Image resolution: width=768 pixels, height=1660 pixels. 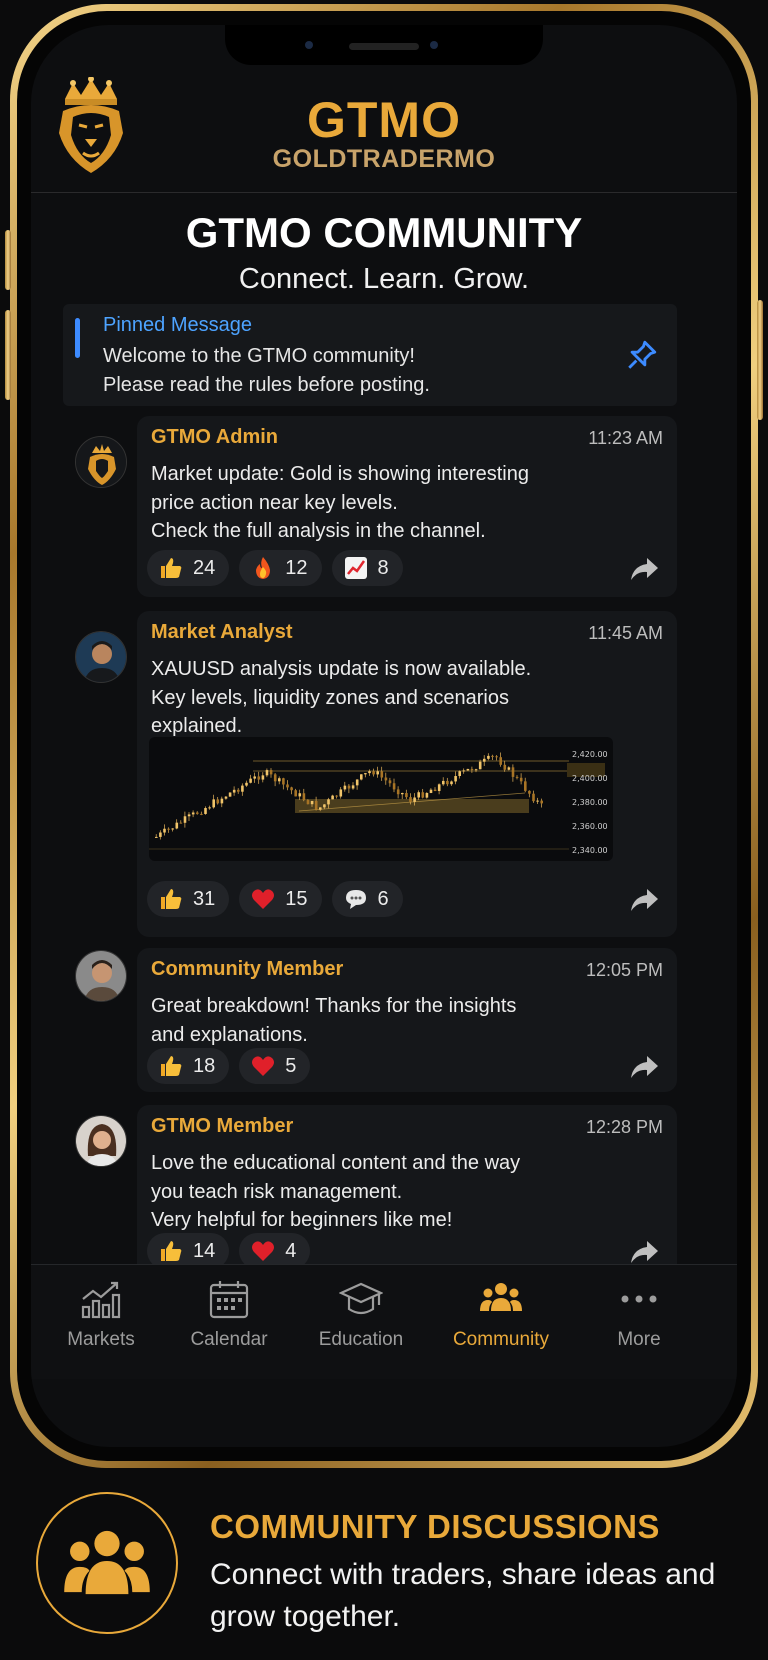 What do you see at coordinates (204, 1250) in the screenshot?
I see `reaction-count: 14` at bounding box center [204, 1250].